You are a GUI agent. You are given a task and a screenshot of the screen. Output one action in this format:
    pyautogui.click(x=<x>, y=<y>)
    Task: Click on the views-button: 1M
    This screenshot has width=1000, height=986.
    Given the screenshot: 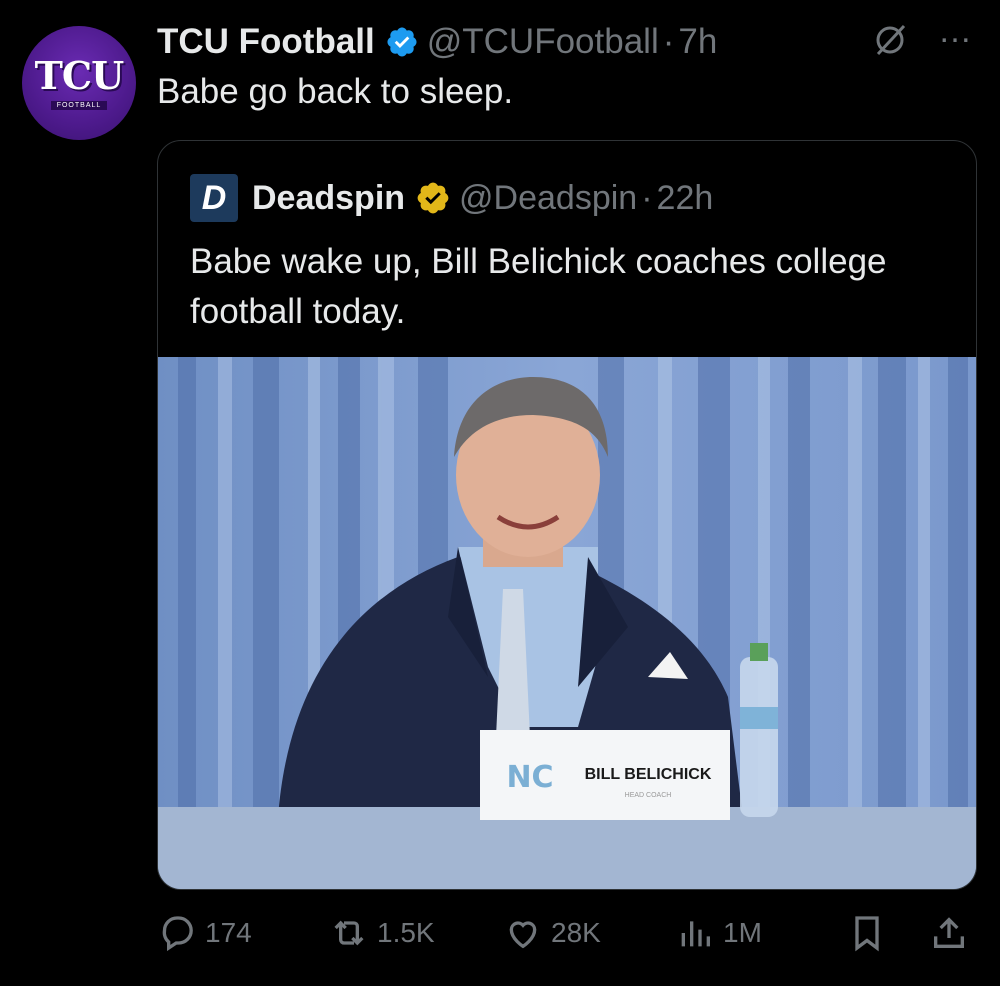 What is the action you would take?
    pyautogui.click(x=718, y=933)
    